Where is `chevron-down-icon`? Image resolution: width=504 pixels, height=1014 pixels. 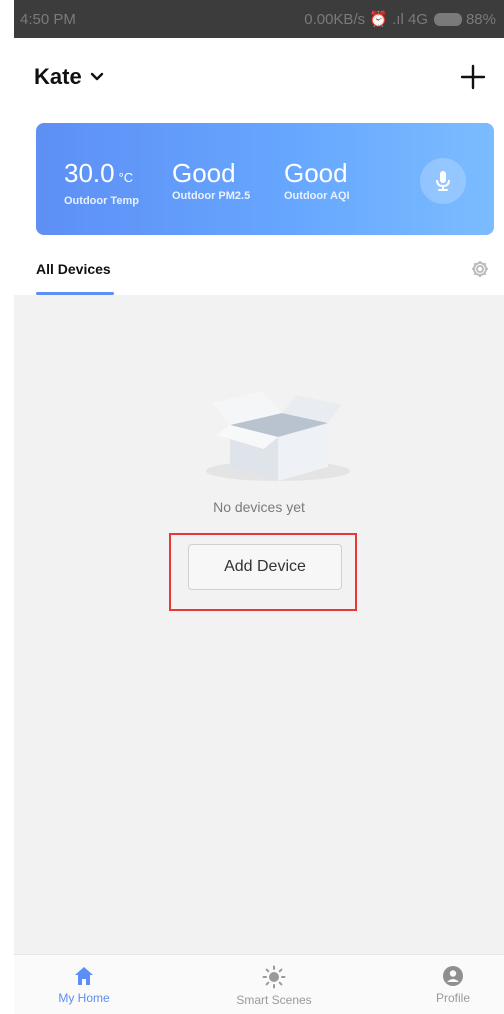
chevron-down-icon is located at coordinates (97, 77).